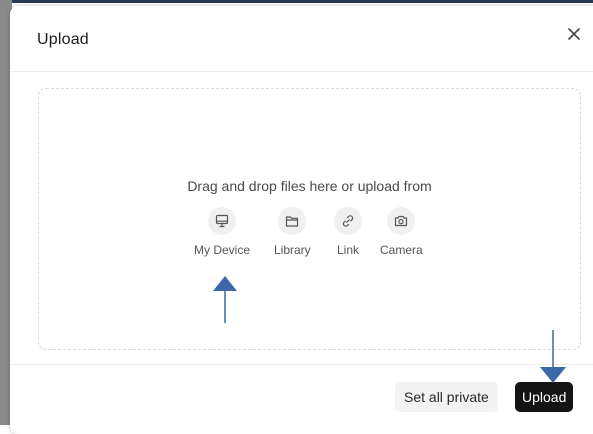  I want to click on dialog-title: Upload, so click(63, 39).